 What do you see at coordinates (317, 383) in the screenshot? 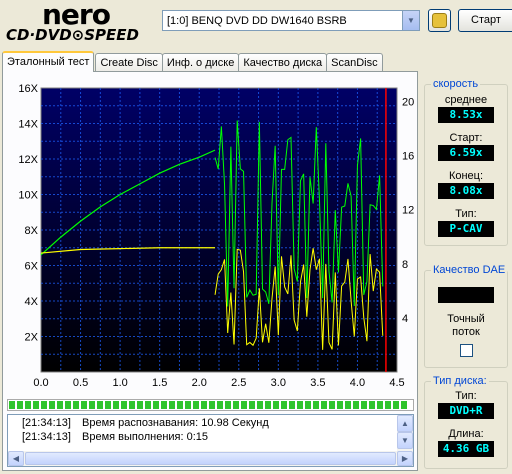
I see `x-tick-label: 3.5` at bounding box center [317, 383].